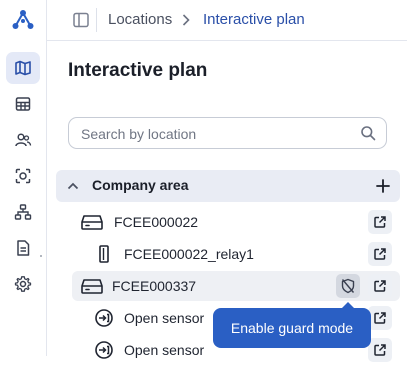  I want to click on tree-row-label: FCEE000337, so click(154, 286).